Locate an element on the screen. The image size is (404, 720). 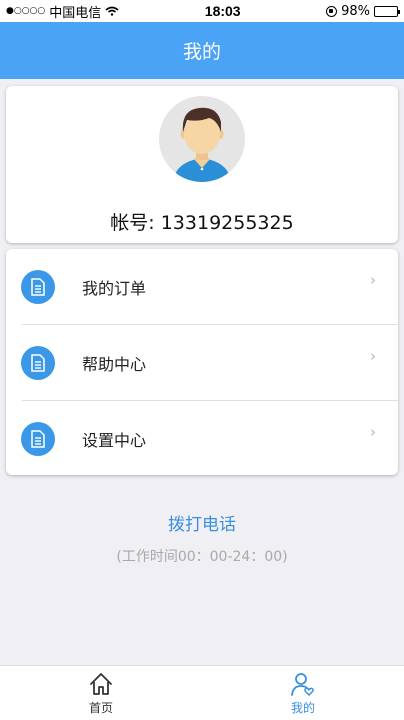
menu-item-label: 设置中心 is located at coordinates (114, 440).